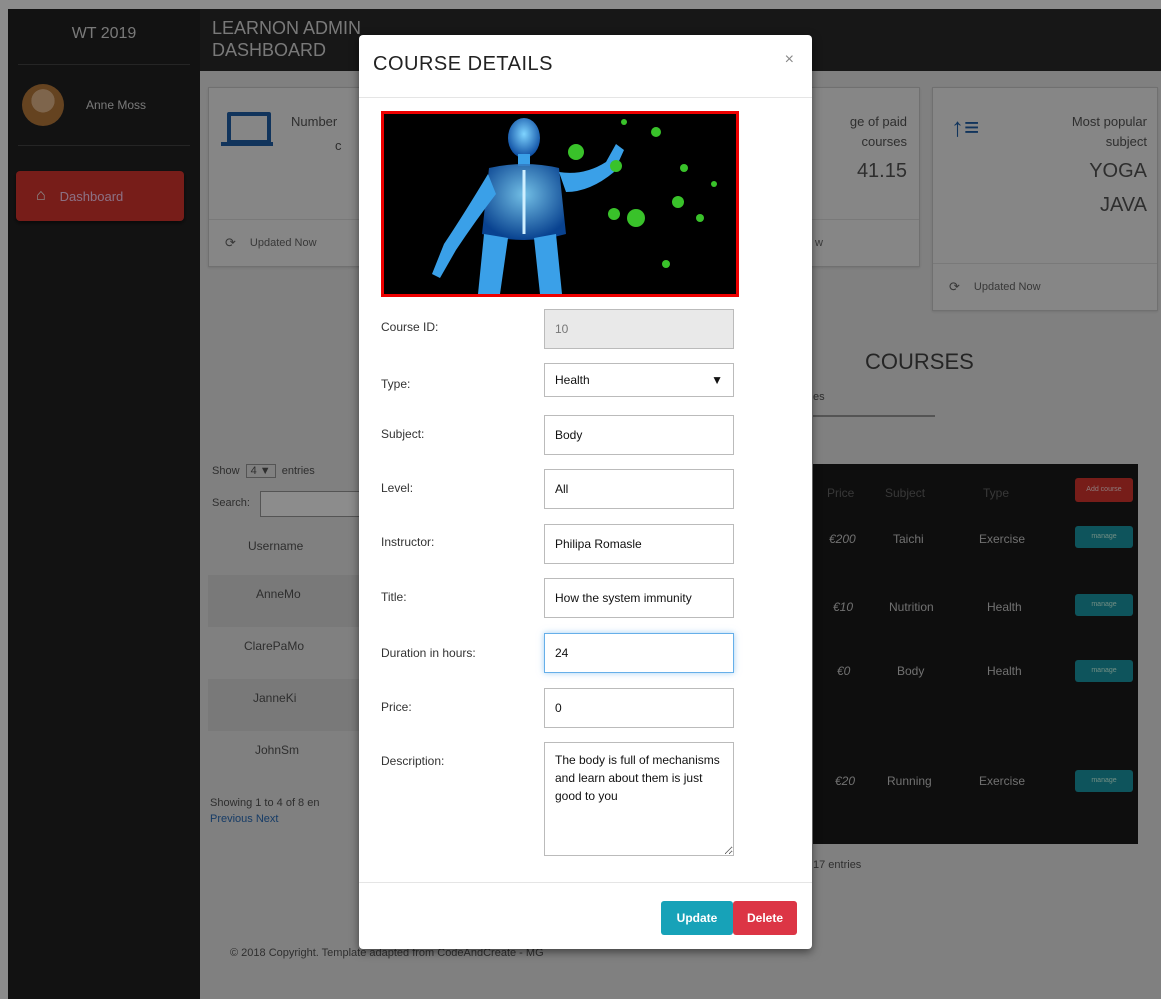 The width and height of the screenshot is (1161, 999). Describe the element at coordinates (396, 707) in the screenshot. I see `price-label: Price:` at that location.